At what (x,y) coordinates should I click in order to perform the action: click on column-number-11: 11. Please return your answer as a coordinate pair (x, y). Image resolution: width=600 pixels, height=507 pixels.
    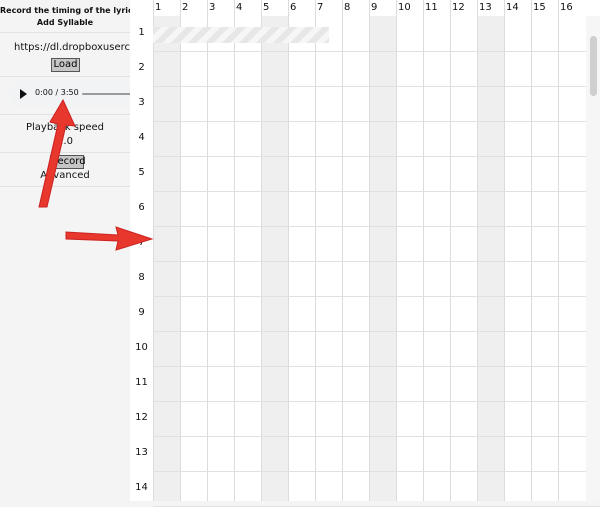
    Looking at the image, I should click on (431, 7).